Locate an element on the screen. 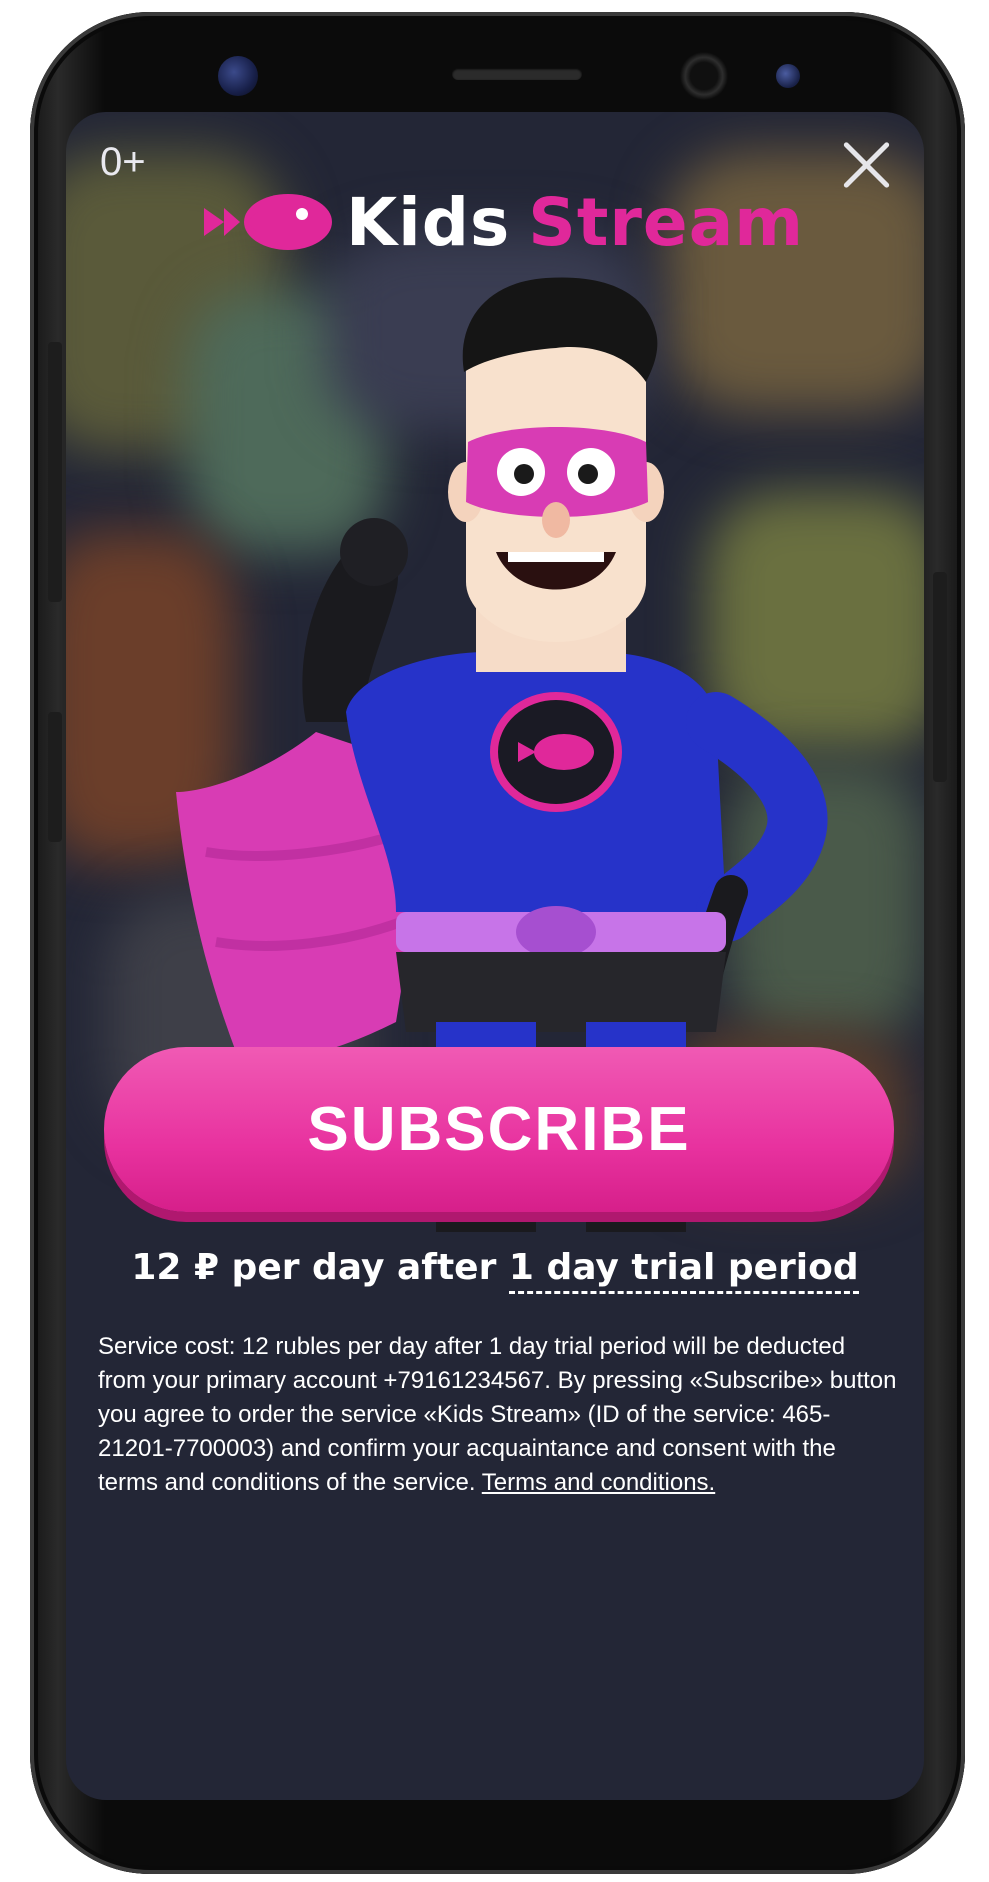  price-line: 12 ₽ per day after 1 day trial period is located at coordinates (495, 1270).